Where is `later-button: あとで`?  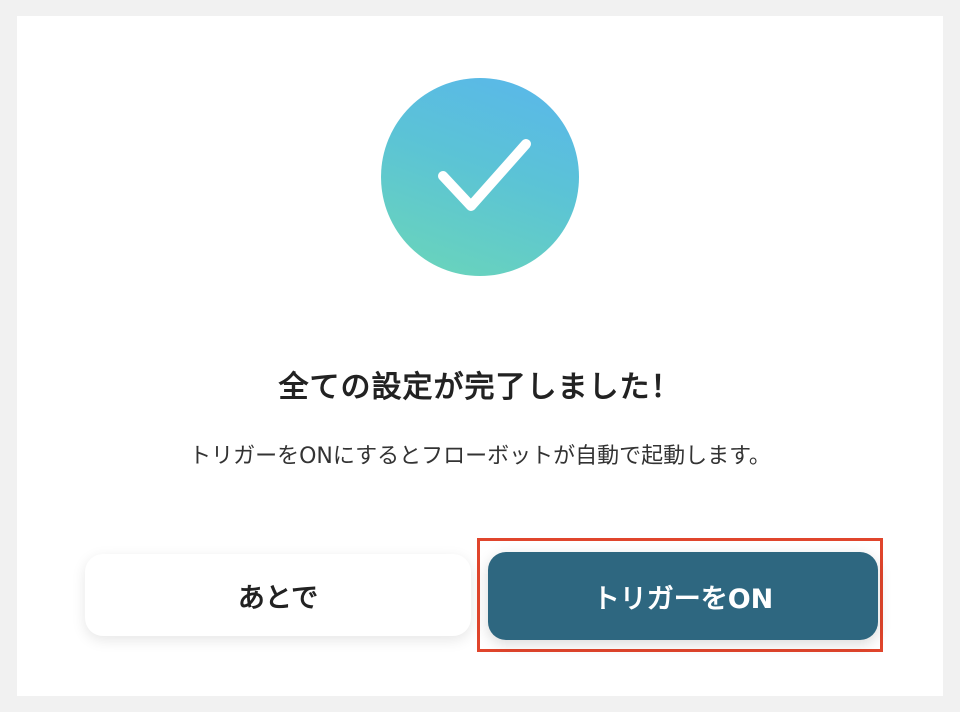
later-button: あとで is located at coordinates (278, 595).